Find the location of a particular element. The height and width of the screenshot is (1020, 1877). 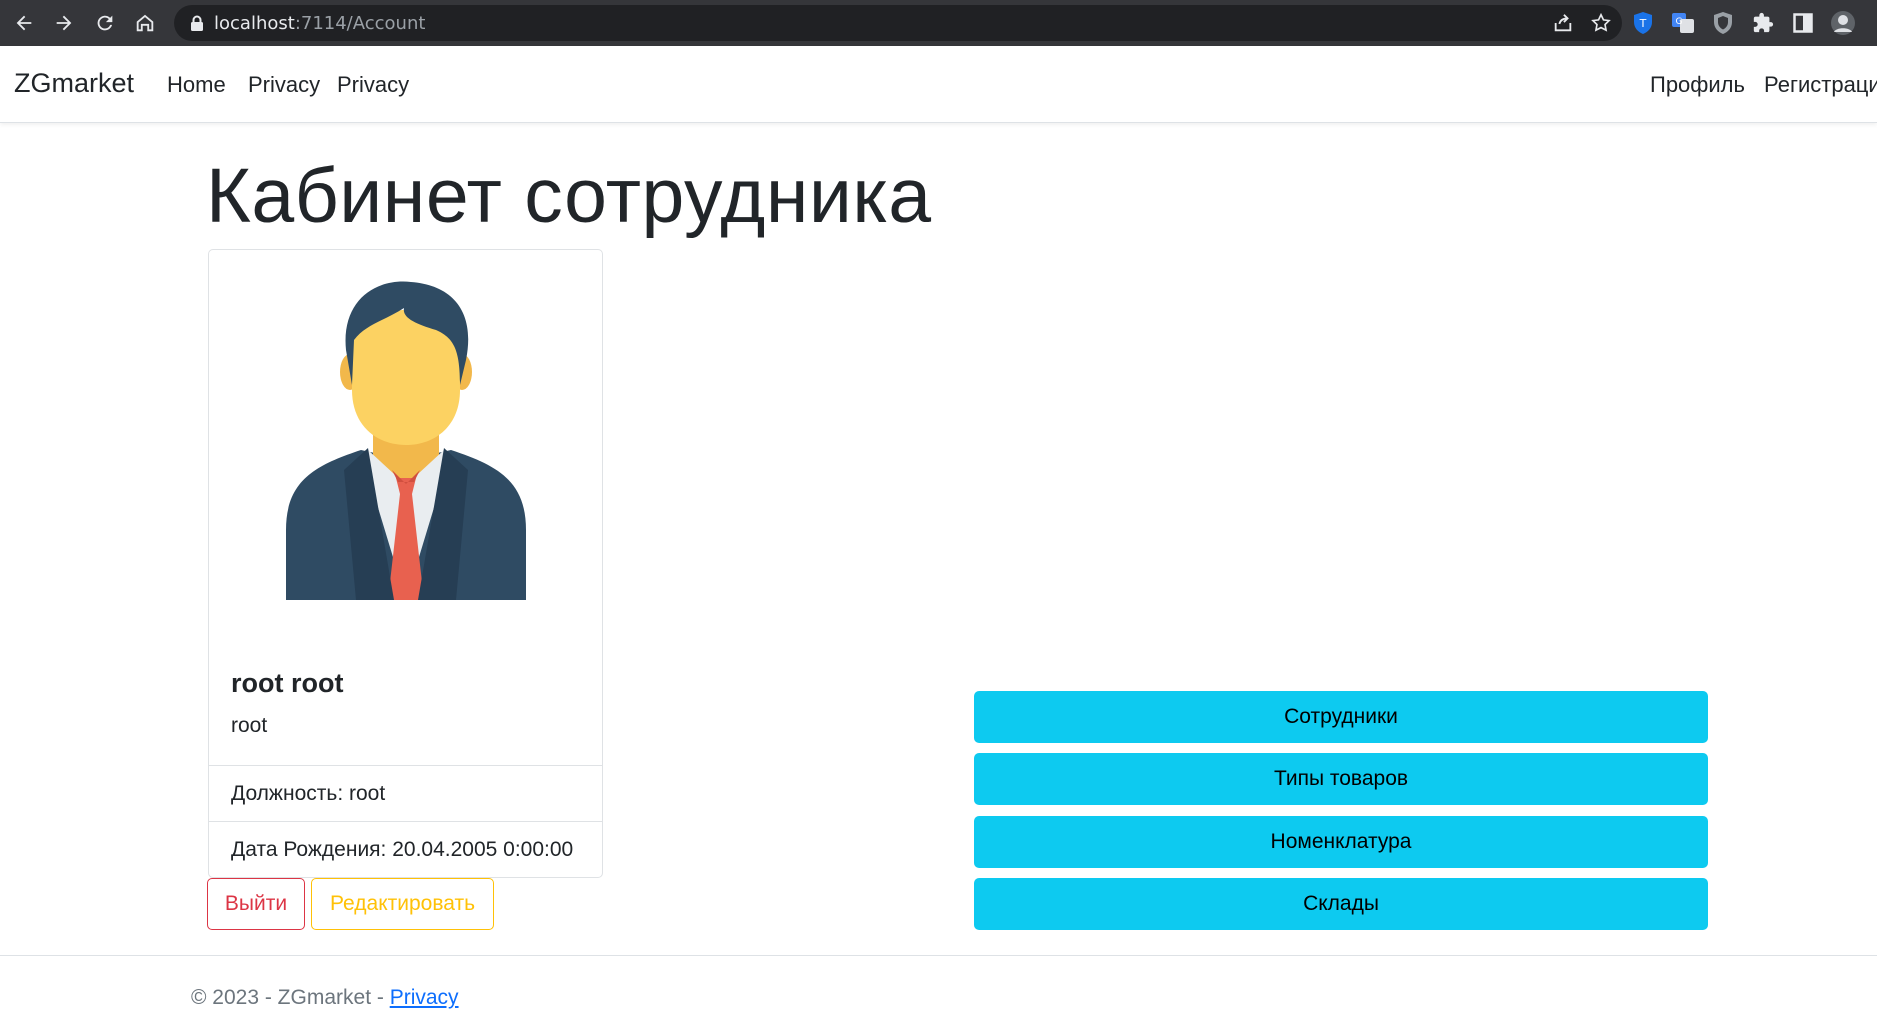

reload-icon is located at coordinates (105, 23).